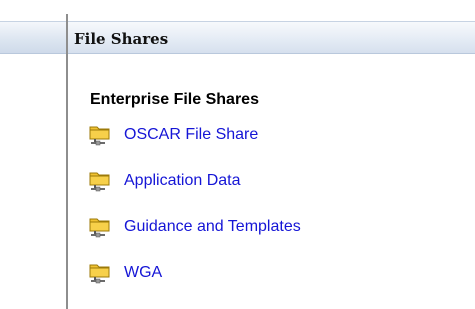 The width and height of the screenshot is (475, 309). What do you see at coordinates (278, 181) in the screenshot?
I see `share-link-application-data: Application Data` at bounding box center [278, 181].